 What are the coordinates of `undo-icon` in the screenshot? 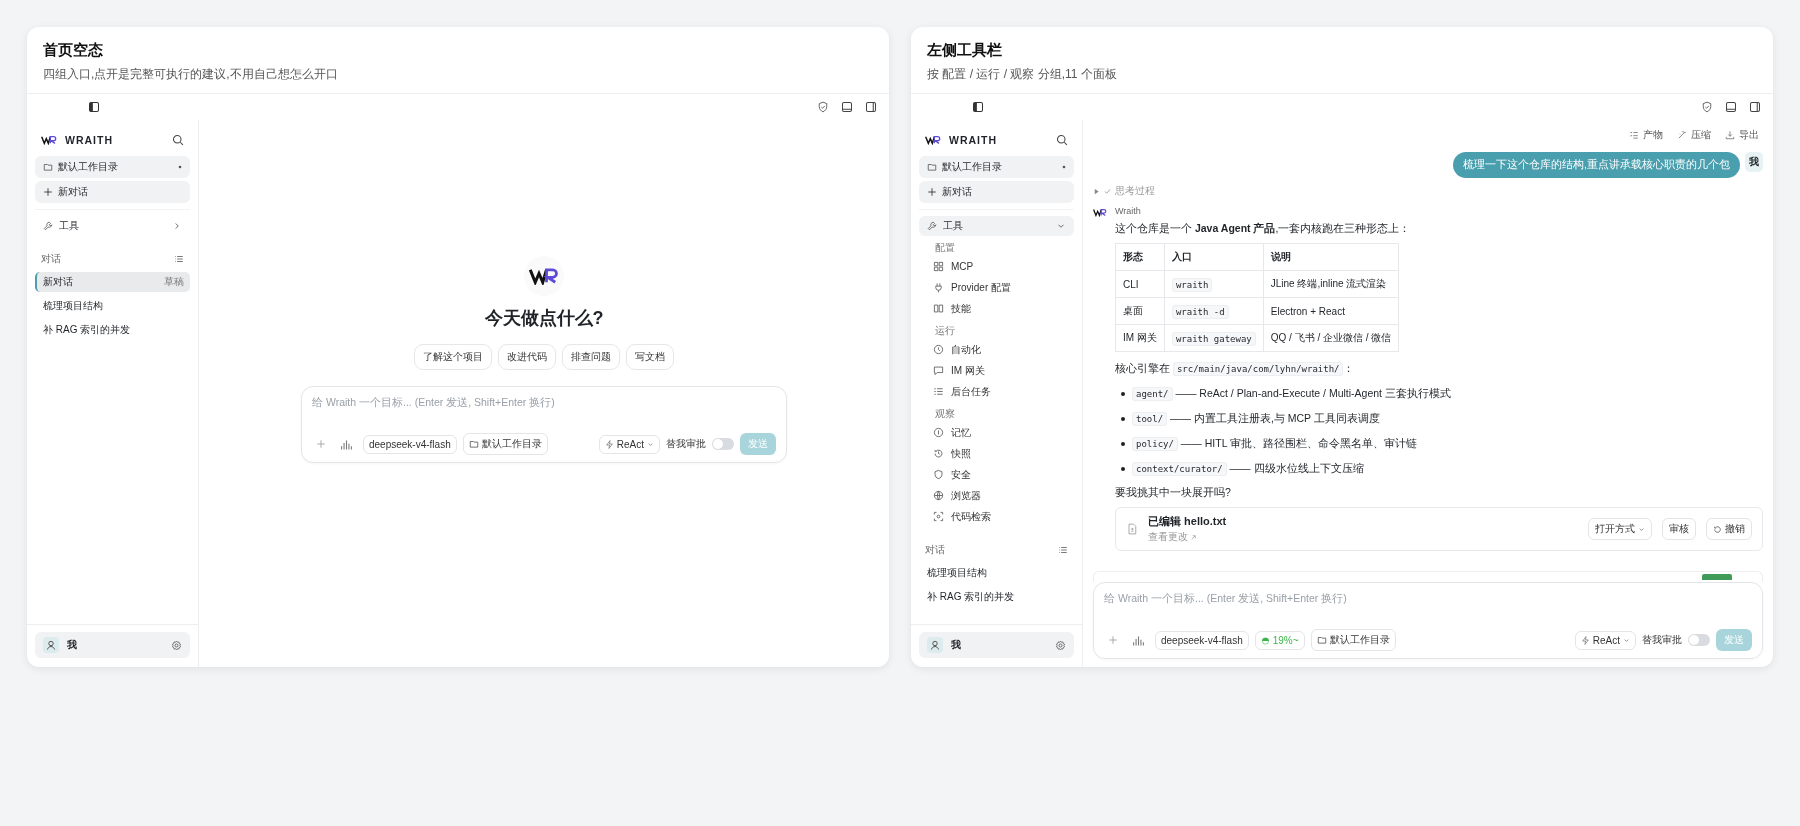 It's located at (1717, 529).